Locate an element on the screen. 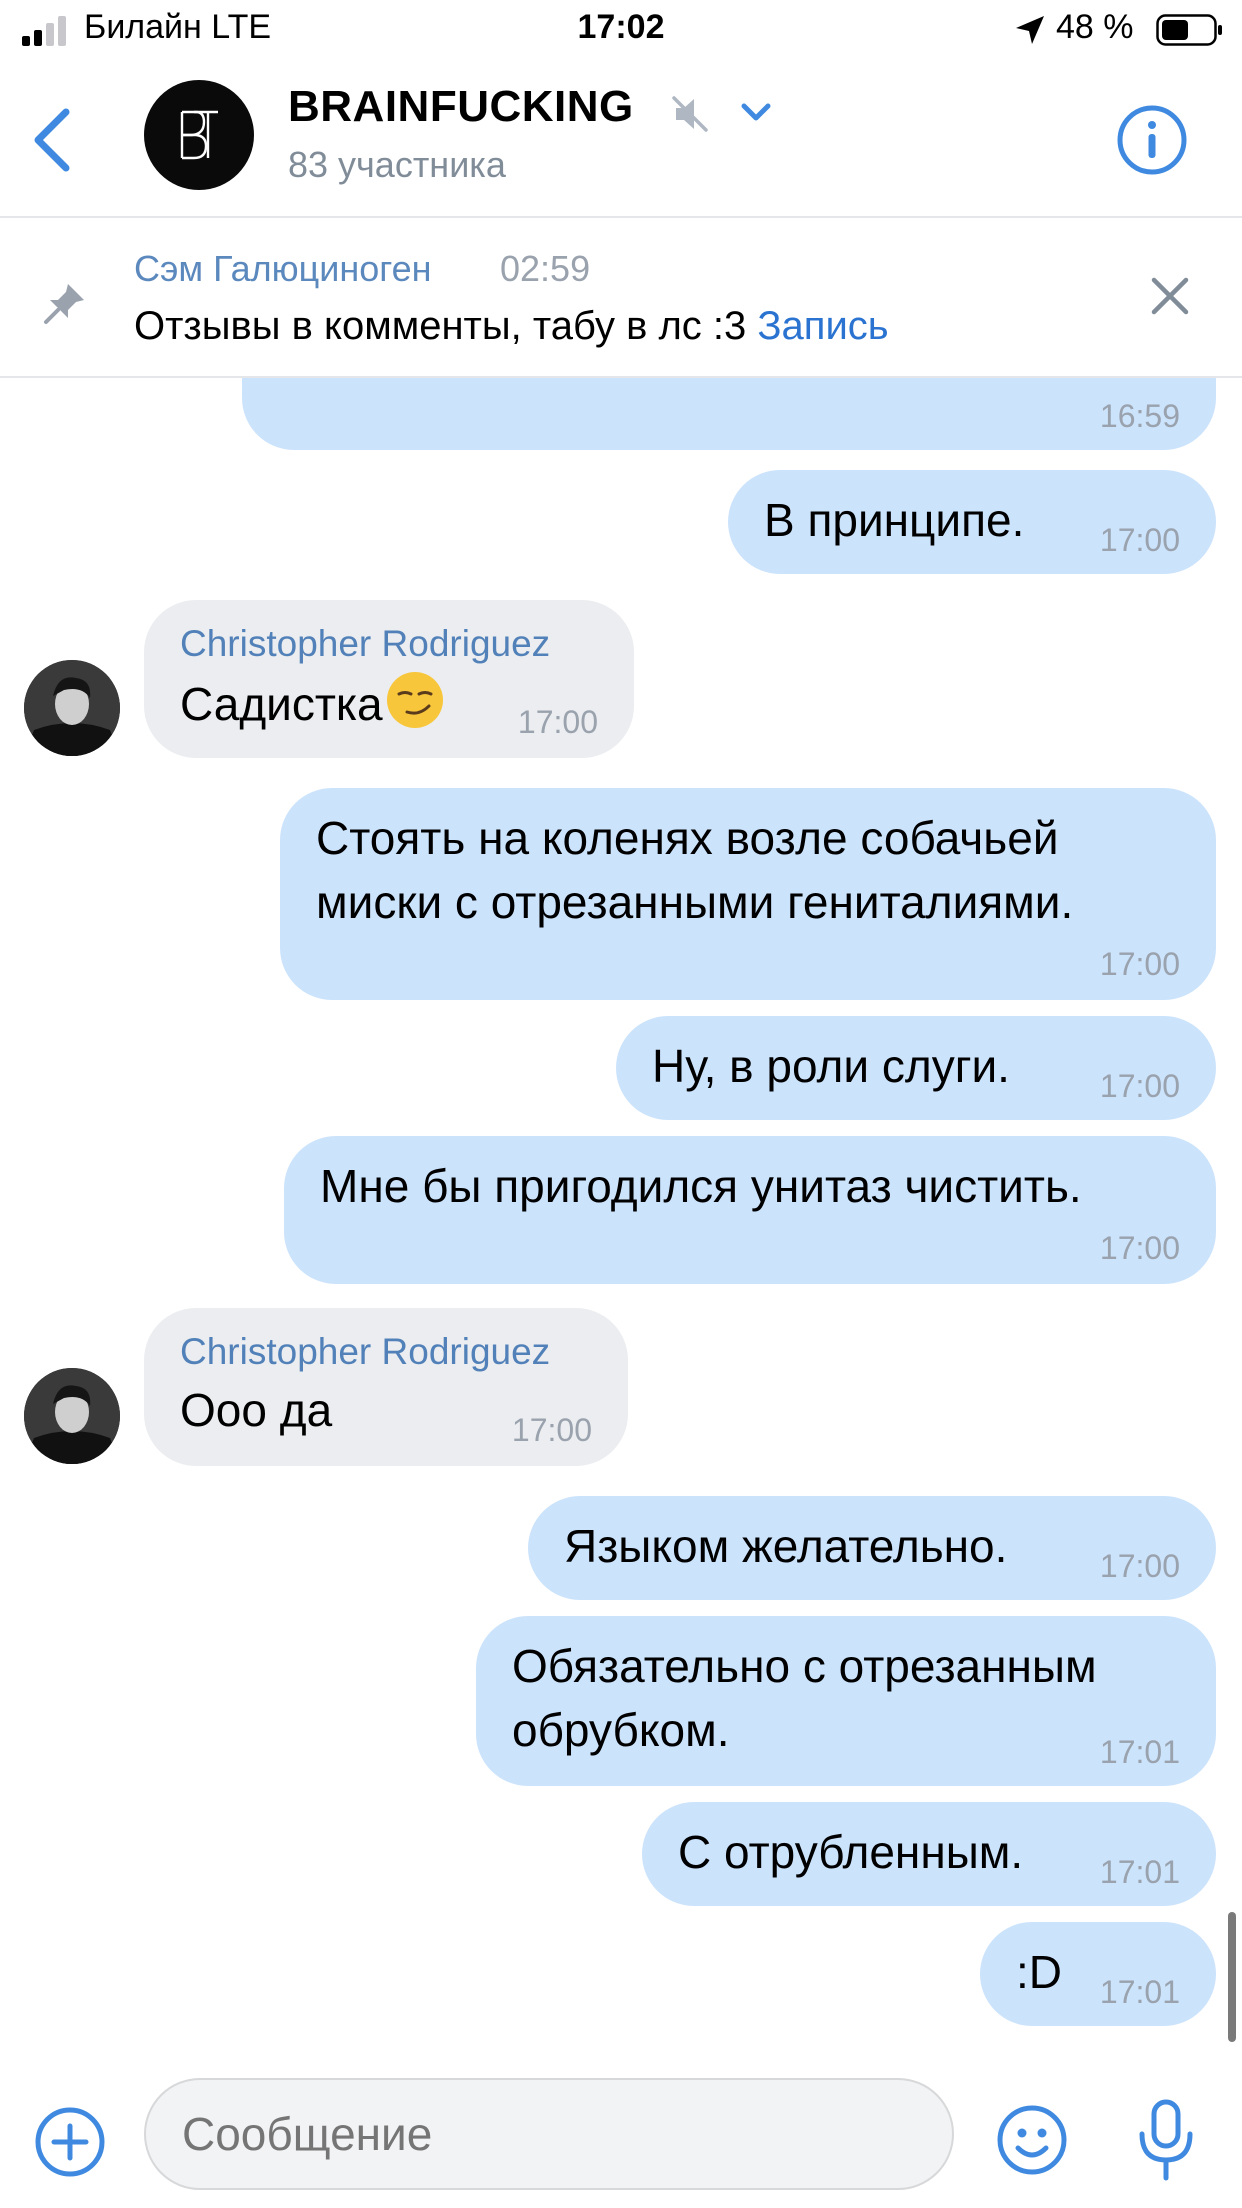 The width and height of the screenshot is (1242, 2208). pinned-author: Сэм Галюциноген is located at coordinates (283, 269).